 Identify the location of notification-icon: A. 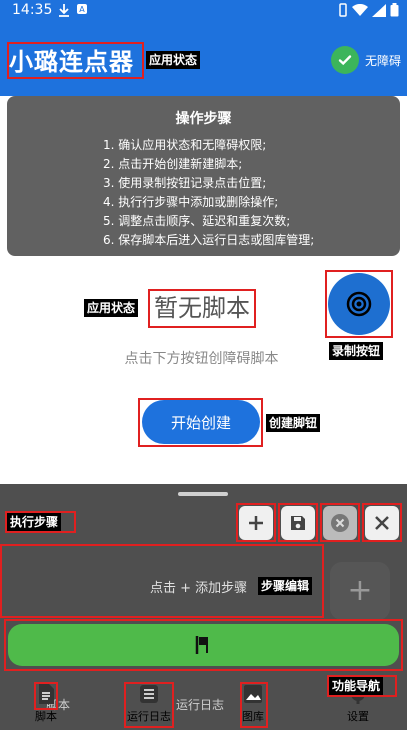
(82, 9).